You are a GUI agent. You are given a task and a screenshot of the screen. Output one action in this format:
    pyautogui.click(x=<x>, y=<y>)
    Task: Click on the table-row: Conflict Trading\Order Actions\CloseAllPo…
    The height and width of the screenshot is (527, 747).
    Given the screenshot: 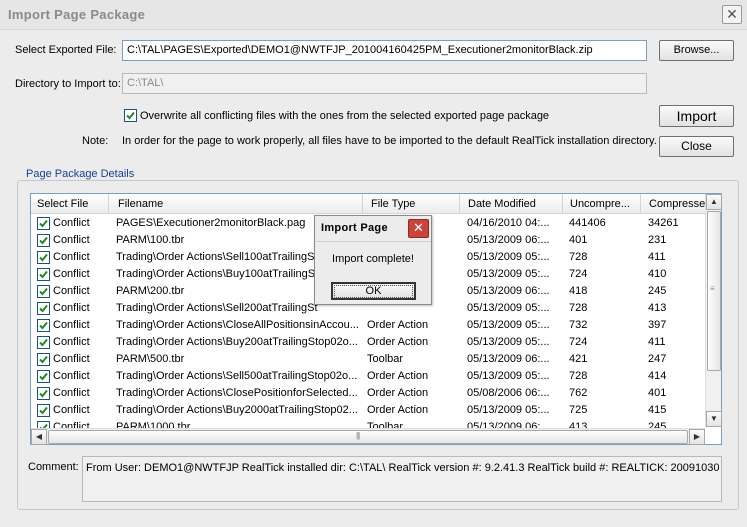 What is the action you would take?
    pyautogui.click(x=368, y=325)
    